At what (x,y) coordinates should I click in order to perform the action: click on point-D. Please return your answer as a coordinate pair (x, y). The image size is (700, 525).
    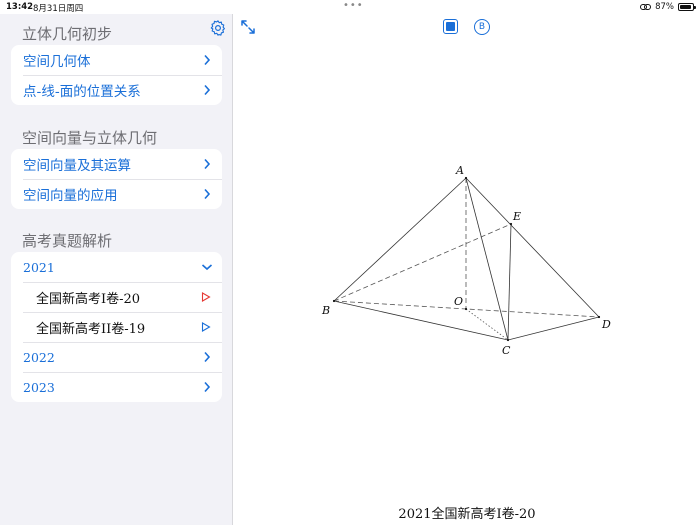
    Looking at the image, I should click on (599, 317).